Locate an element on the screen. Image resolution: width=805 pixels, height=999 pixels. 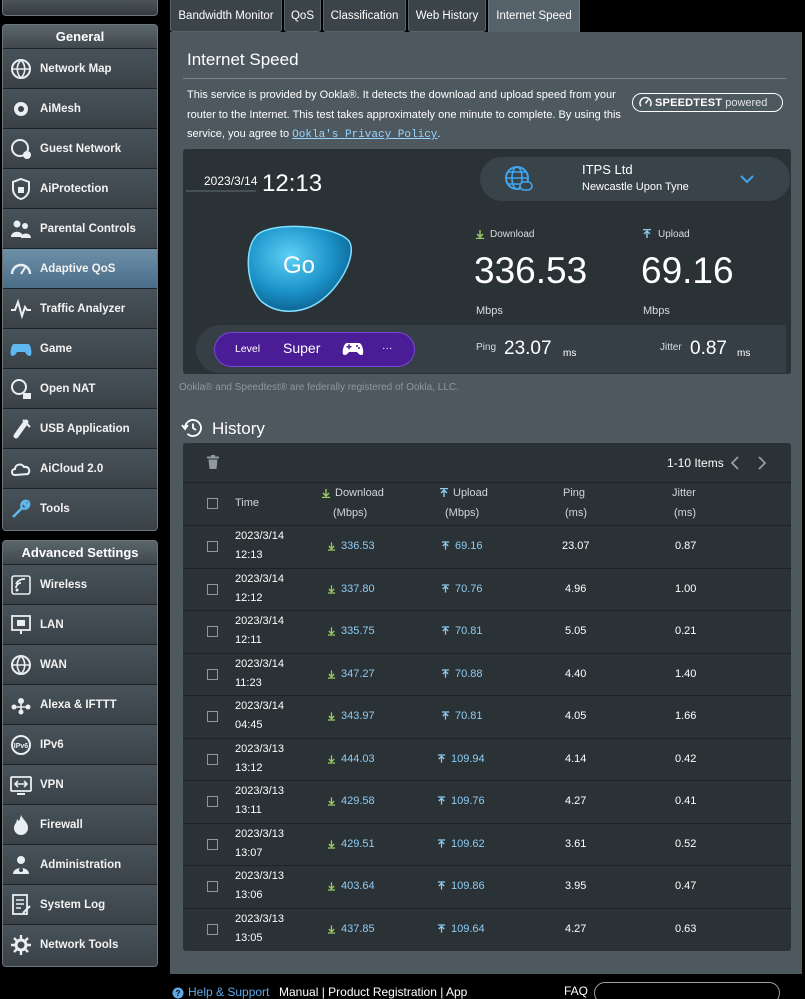
sidebar-item-label: Open NAT is located at coordinates (68, 388).